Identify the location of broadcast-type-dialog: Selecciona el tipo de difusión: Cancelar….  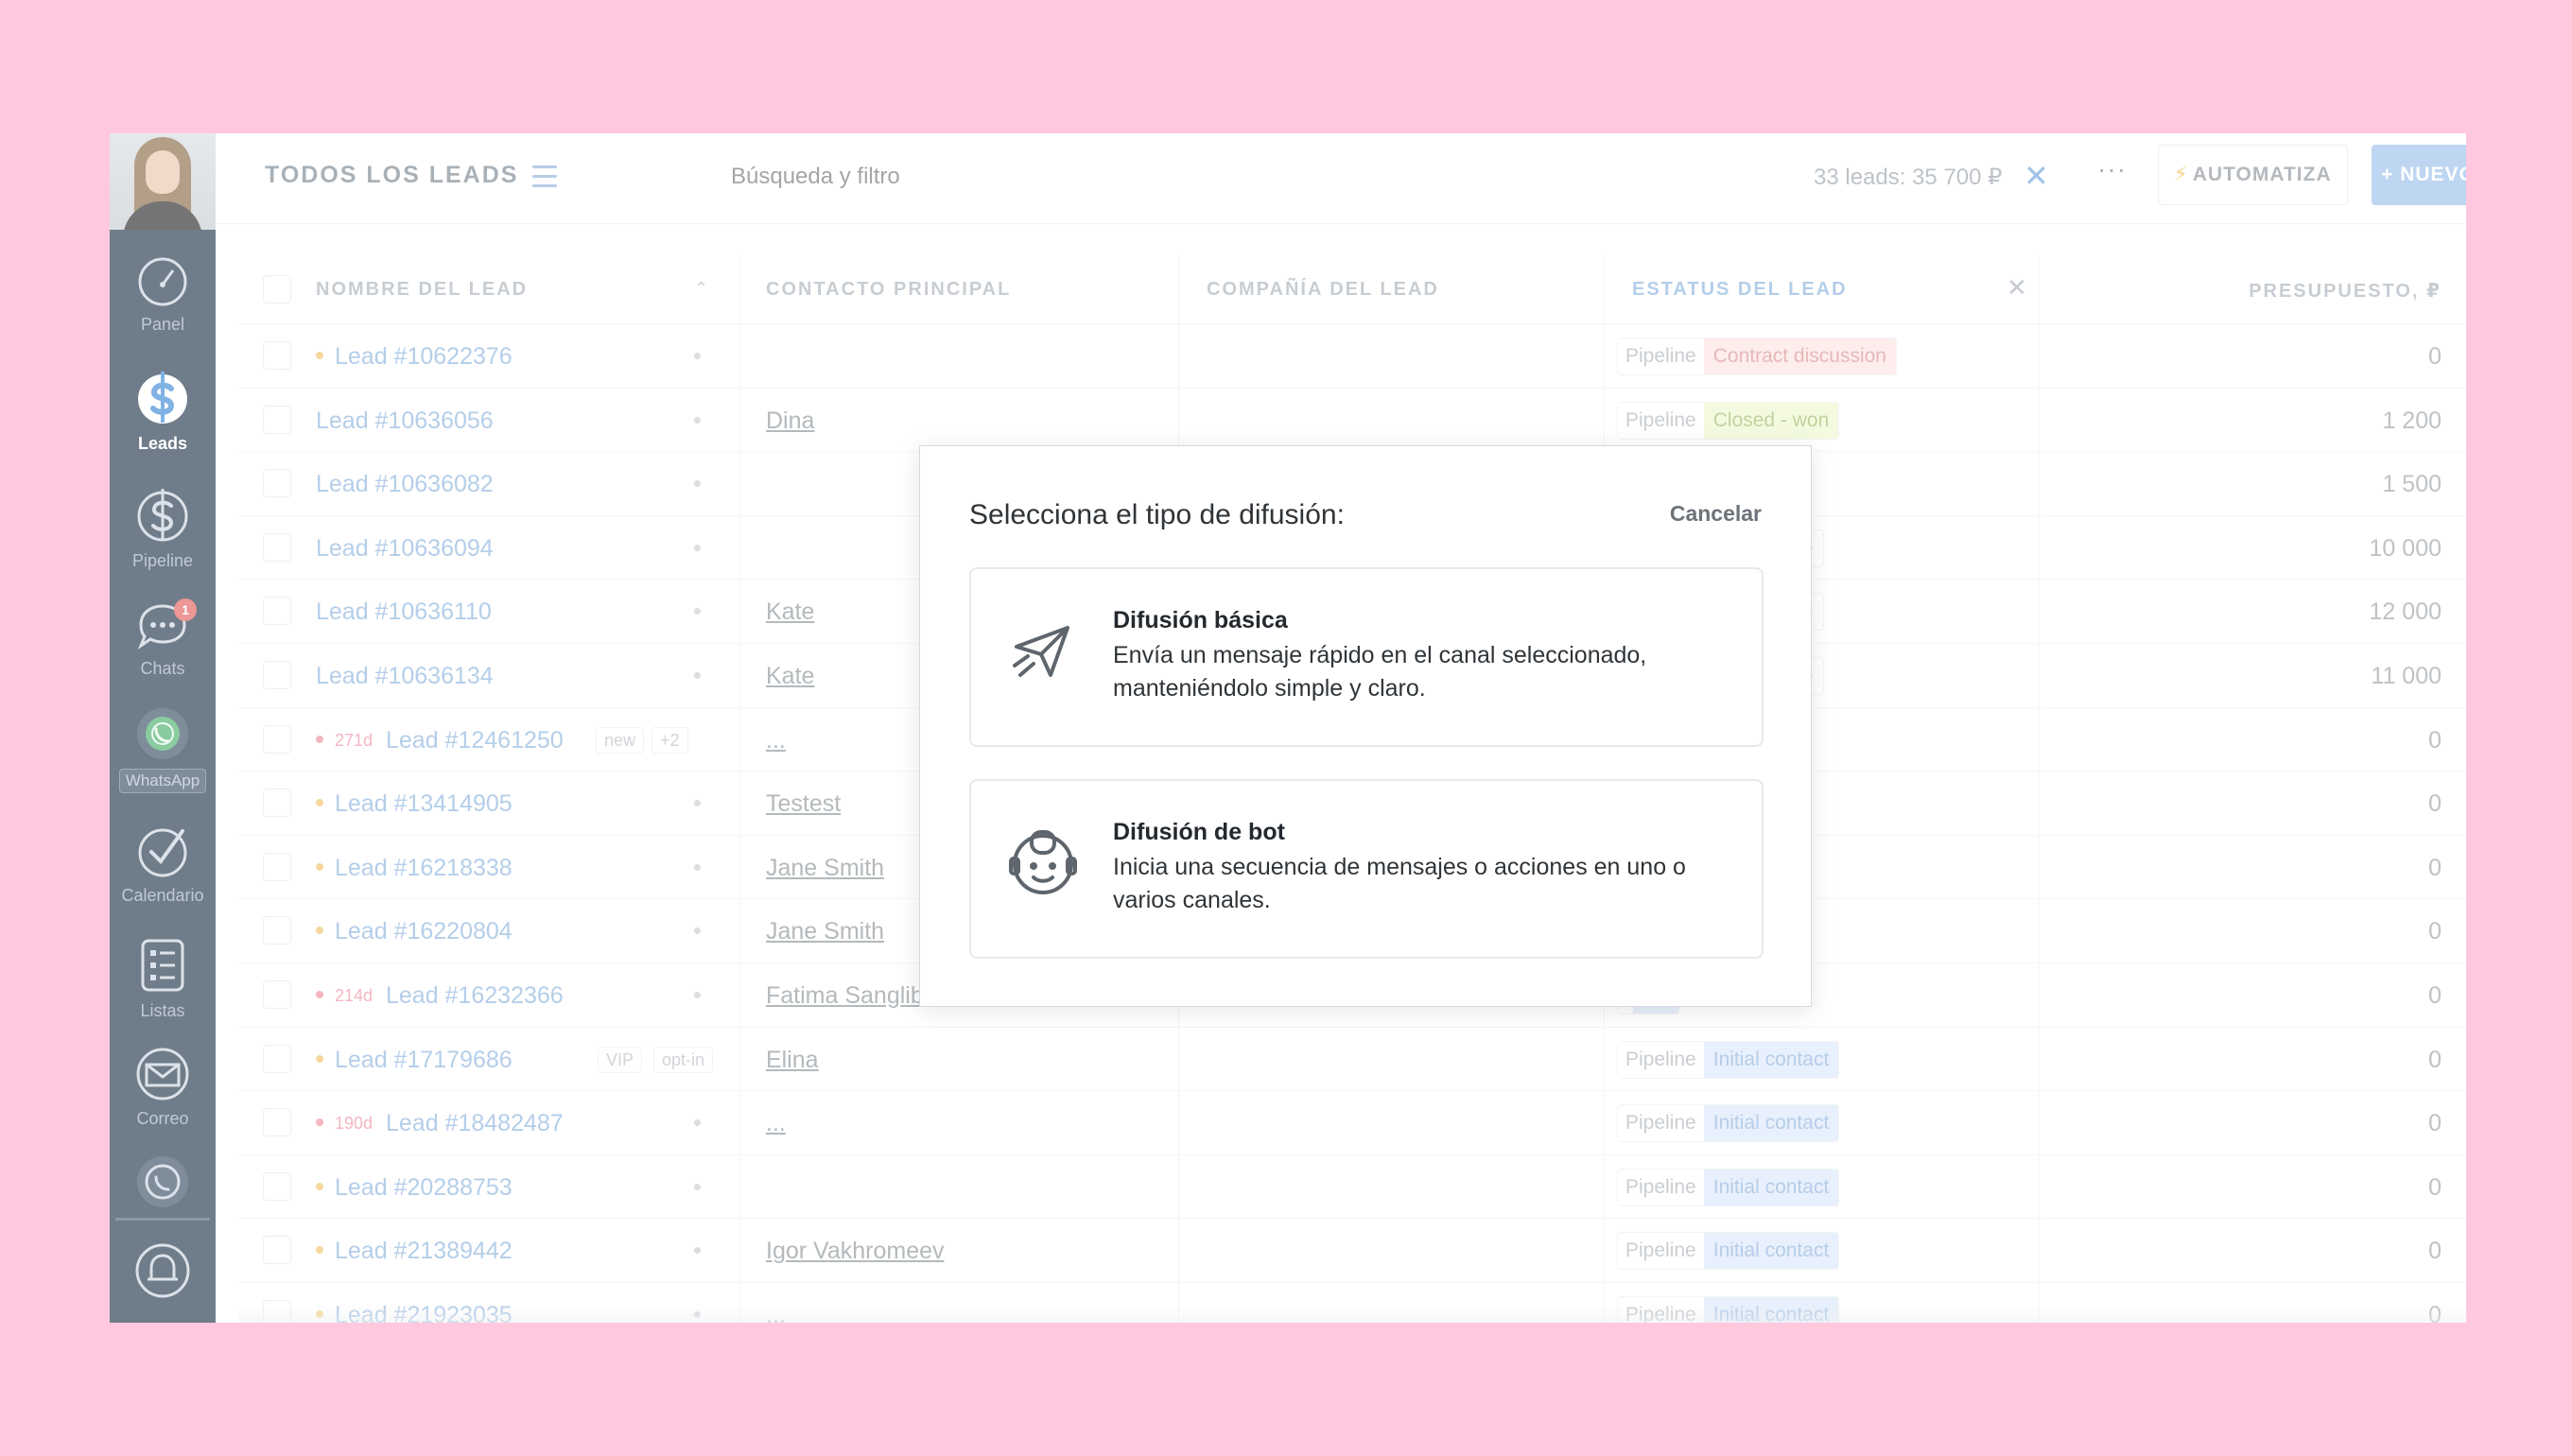
(1365, 726).